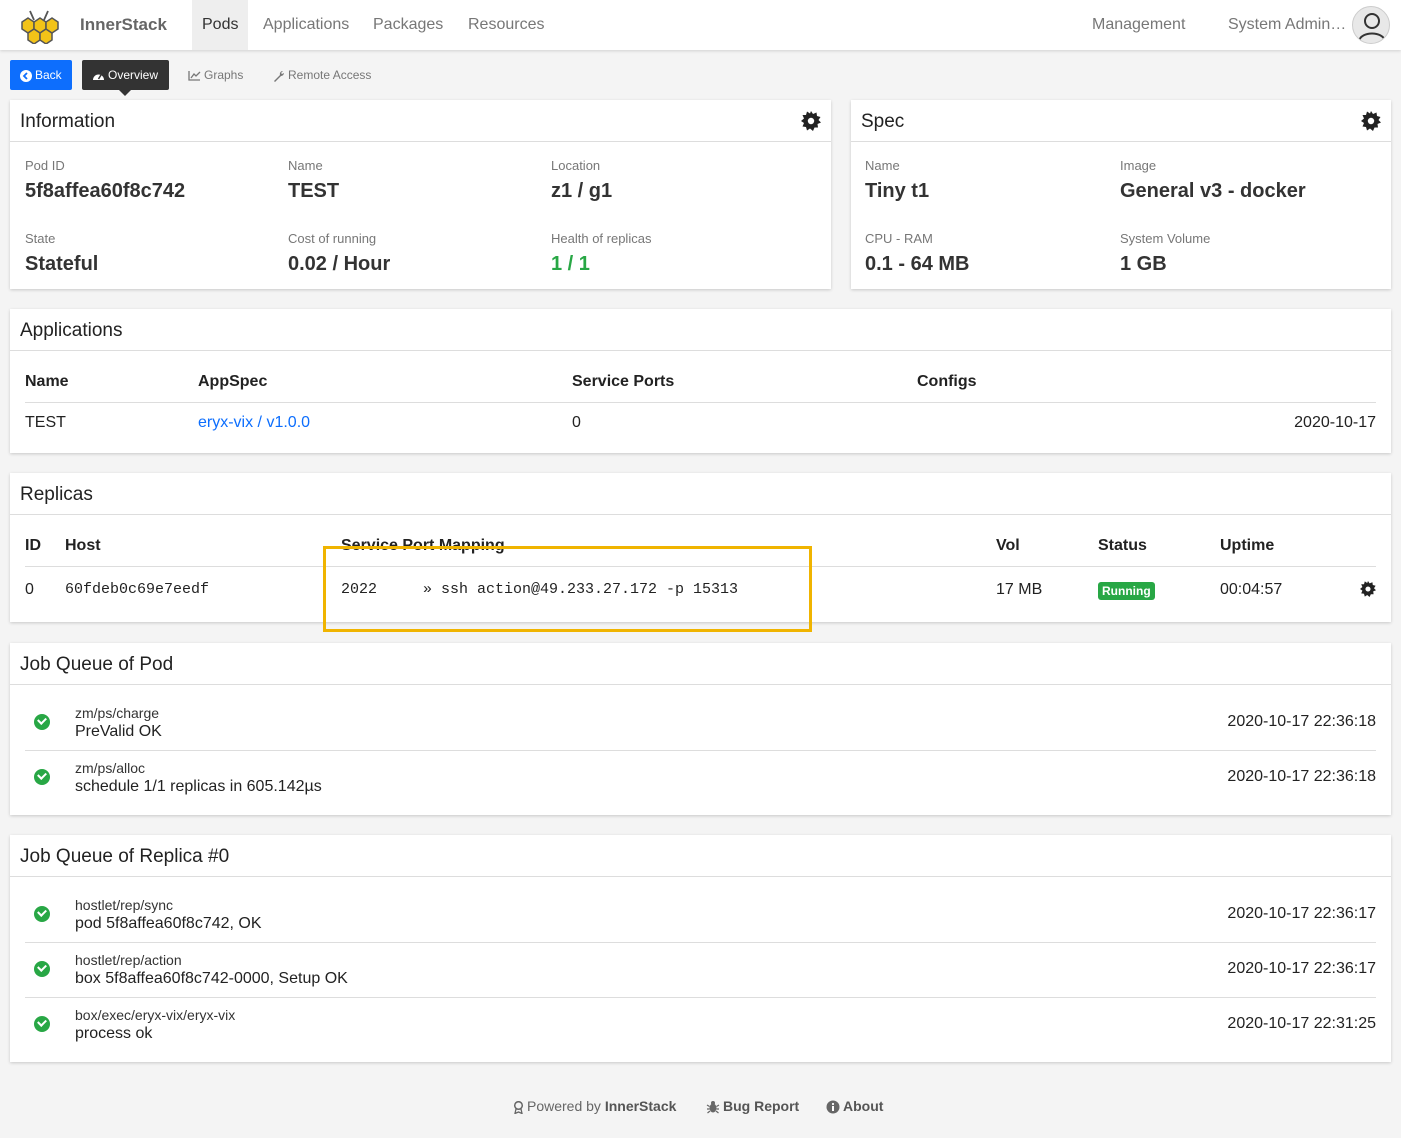 The height and width of the screenshot is (1138, 1401). Describe the element at coordinates (114, 1033) in the screenshot. I see `job-message: process ok` at that location.